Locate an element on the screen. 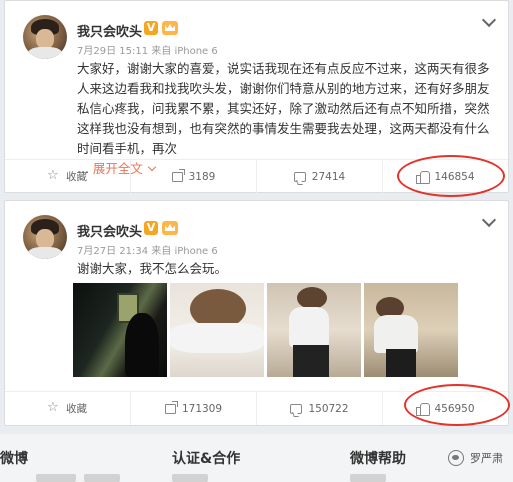 This screenshot has height=482, width=513. like-button: 146854 is located at coordinates (445, 176).